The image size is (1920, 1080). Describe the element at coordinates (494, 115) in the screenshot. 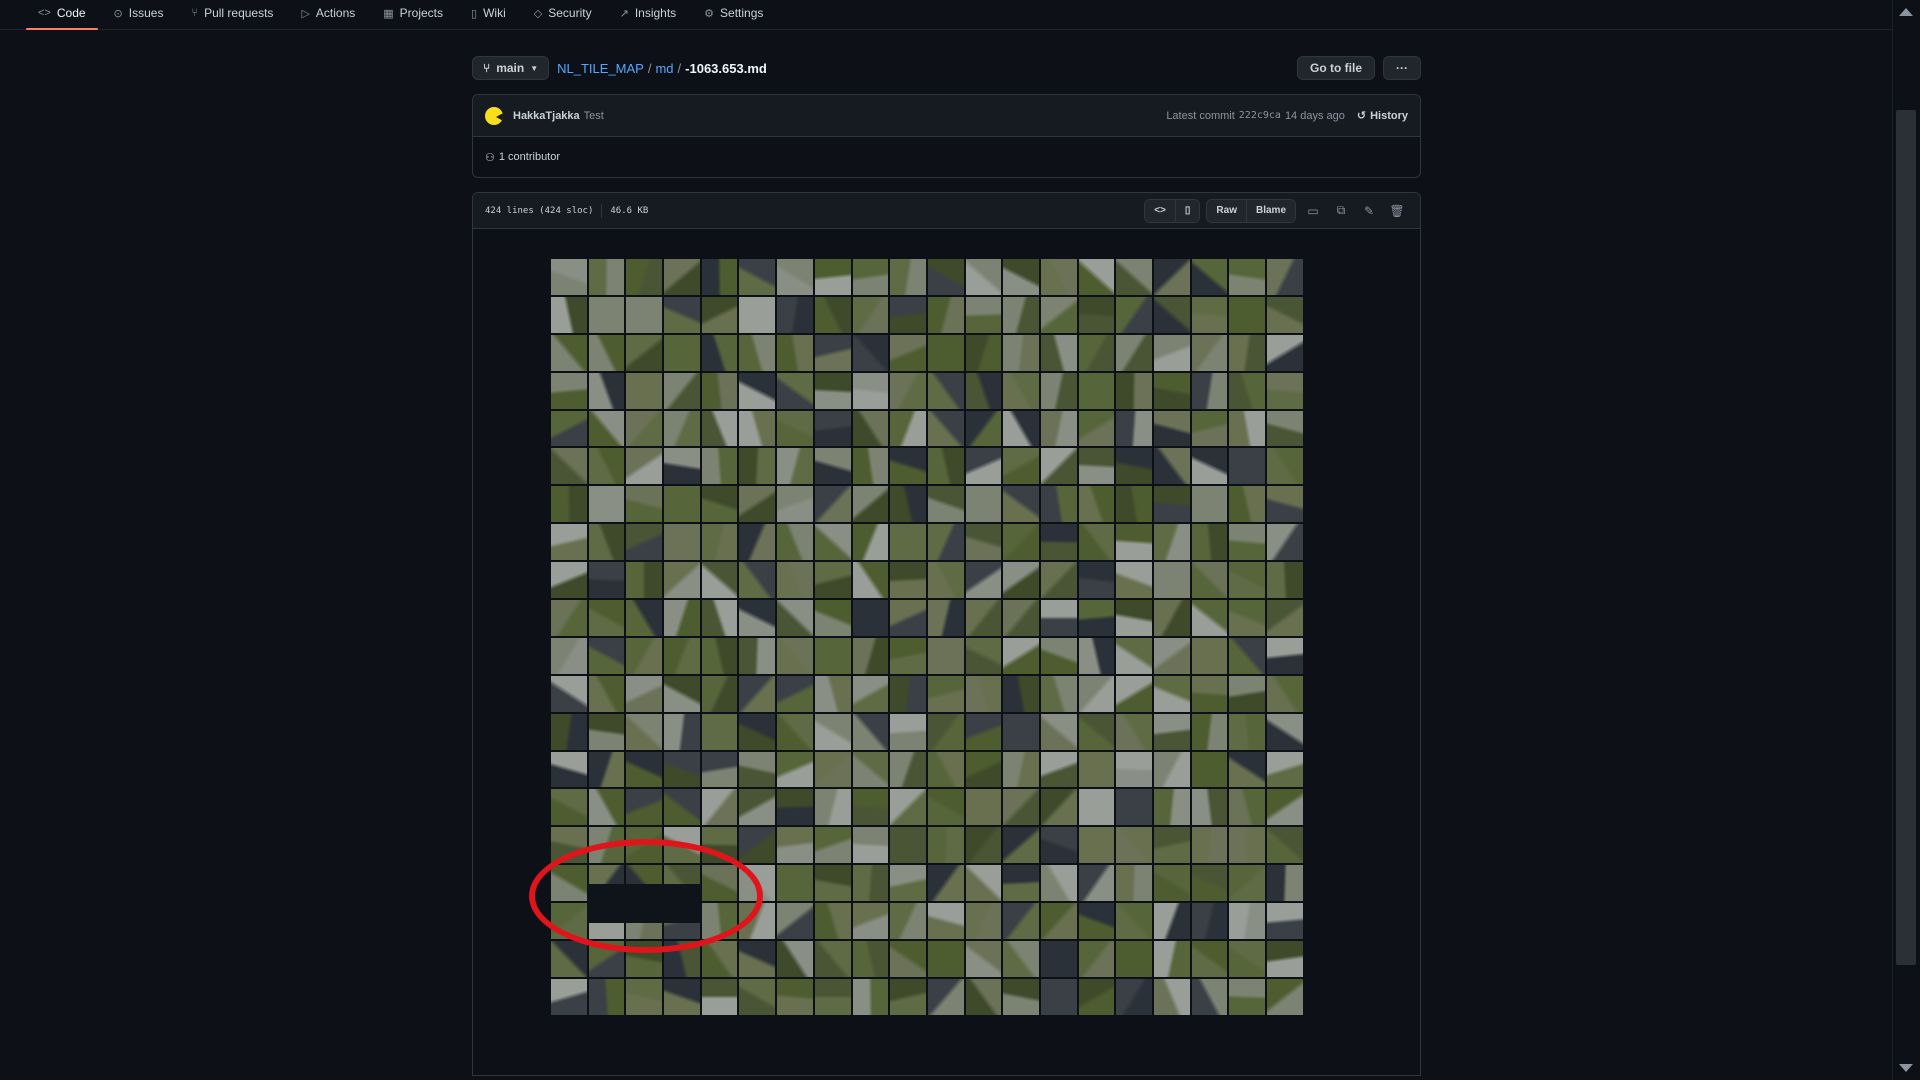

I see `avatar` at that location.